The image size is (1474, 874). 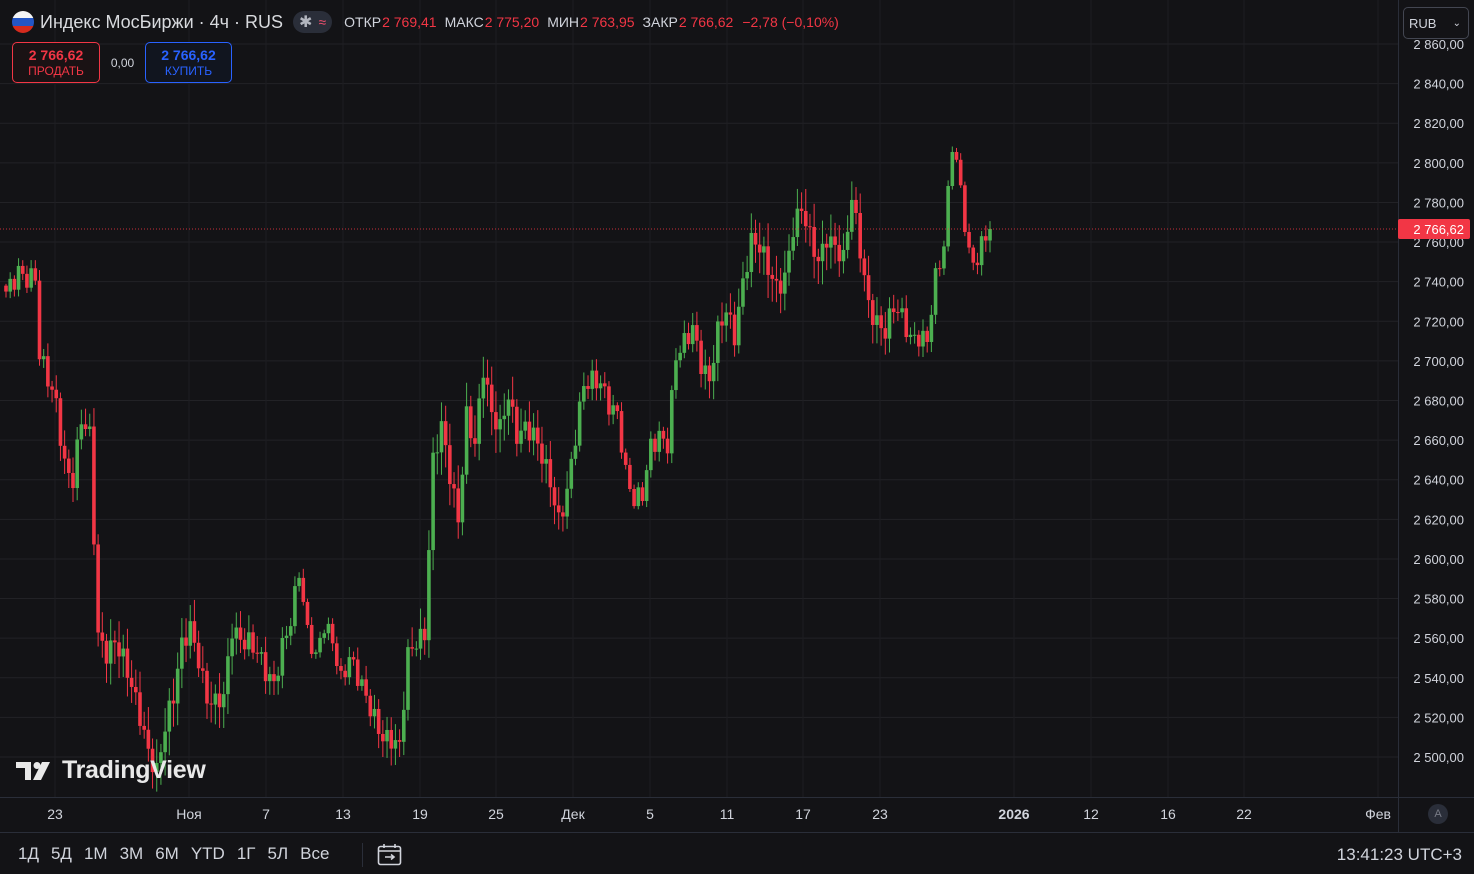 What do you see at coordinates (161, 22) in the screenshot?
I see `symbol-title: Индекс МосБиржи · 4ч · RUS` at bounding box center [161, 22].